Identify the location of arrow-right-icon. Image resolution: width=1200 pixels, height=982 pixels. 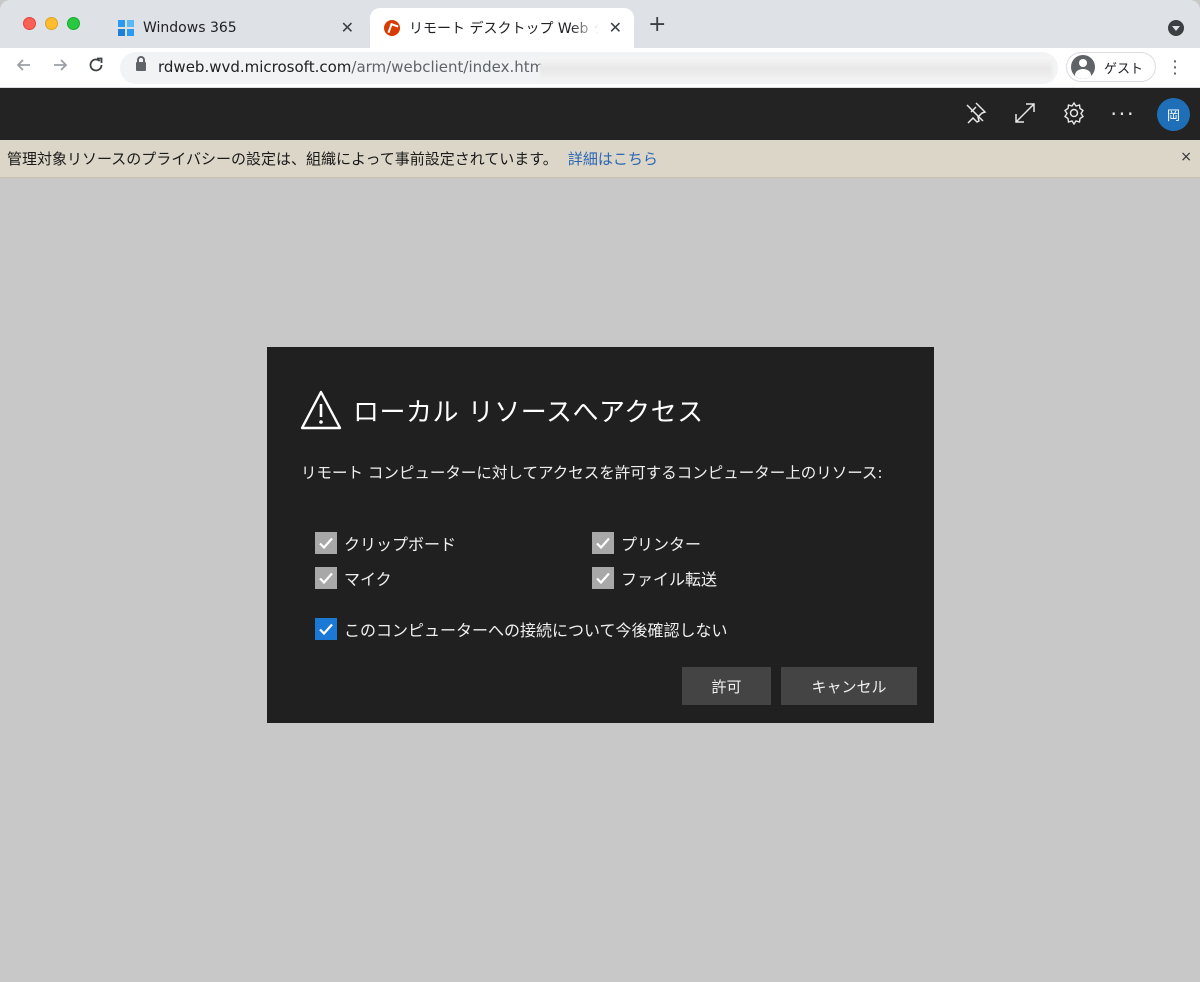
(61, 65).